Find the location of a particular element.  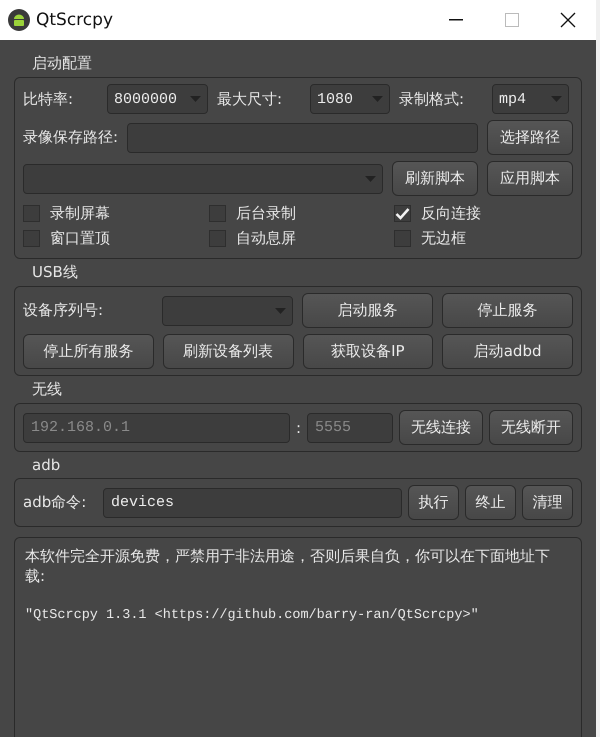

maximize-icon is located at coordinates (512, 20).